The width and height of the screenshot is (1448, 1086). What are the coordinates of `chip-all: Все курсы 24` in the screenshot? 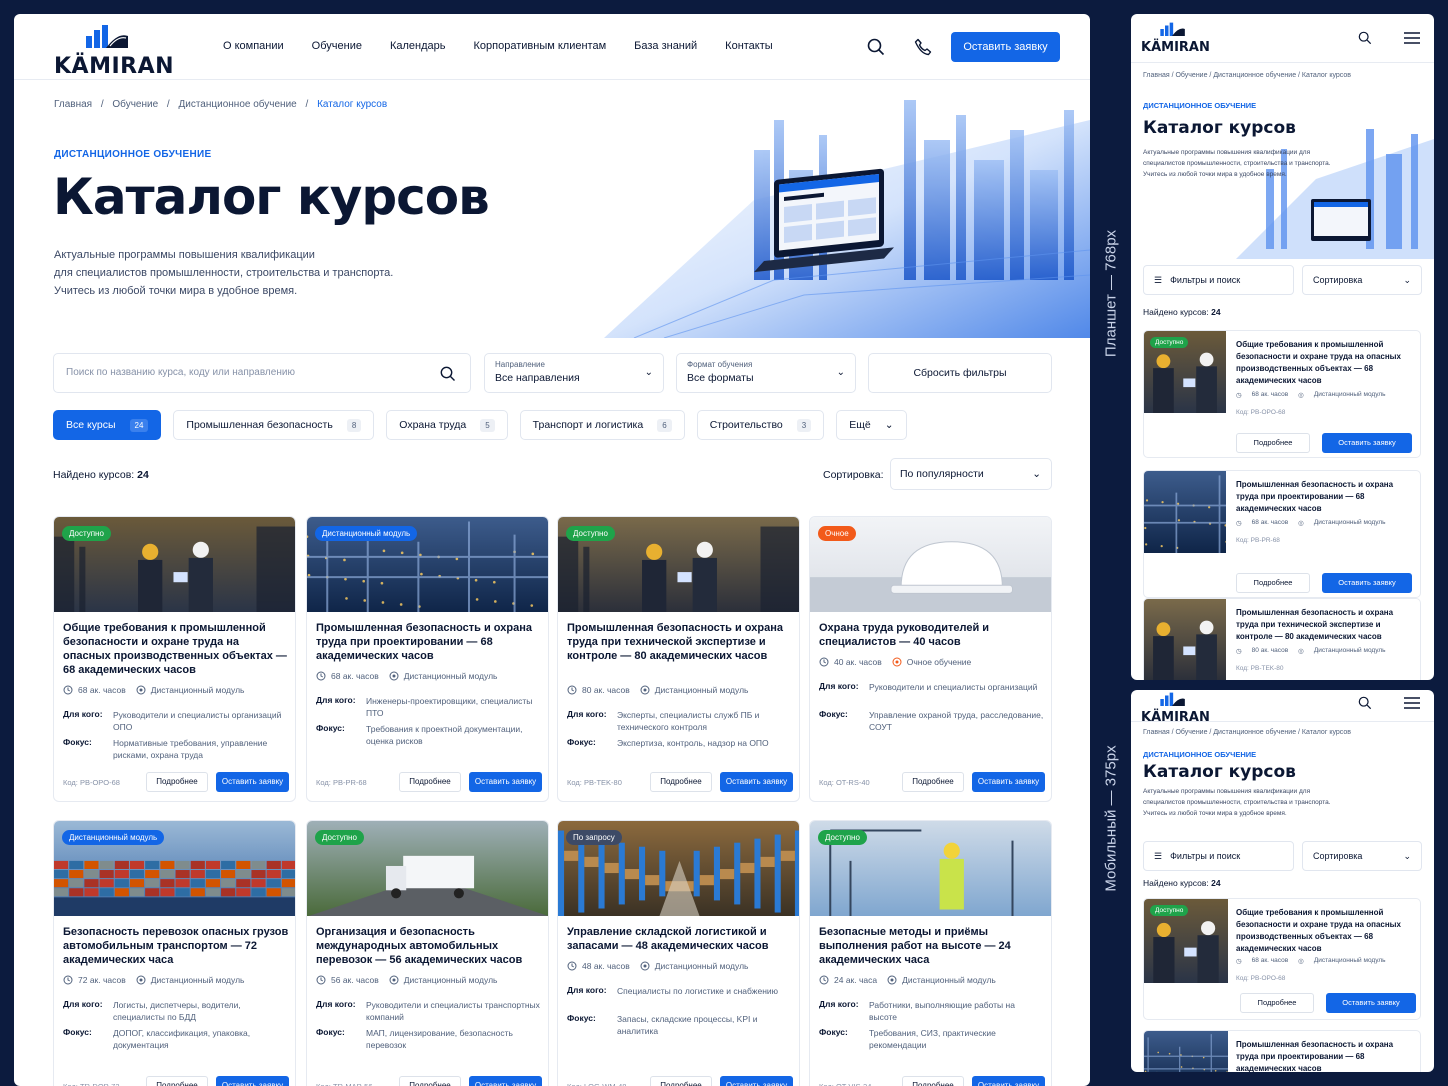 It's located at (107, 425).